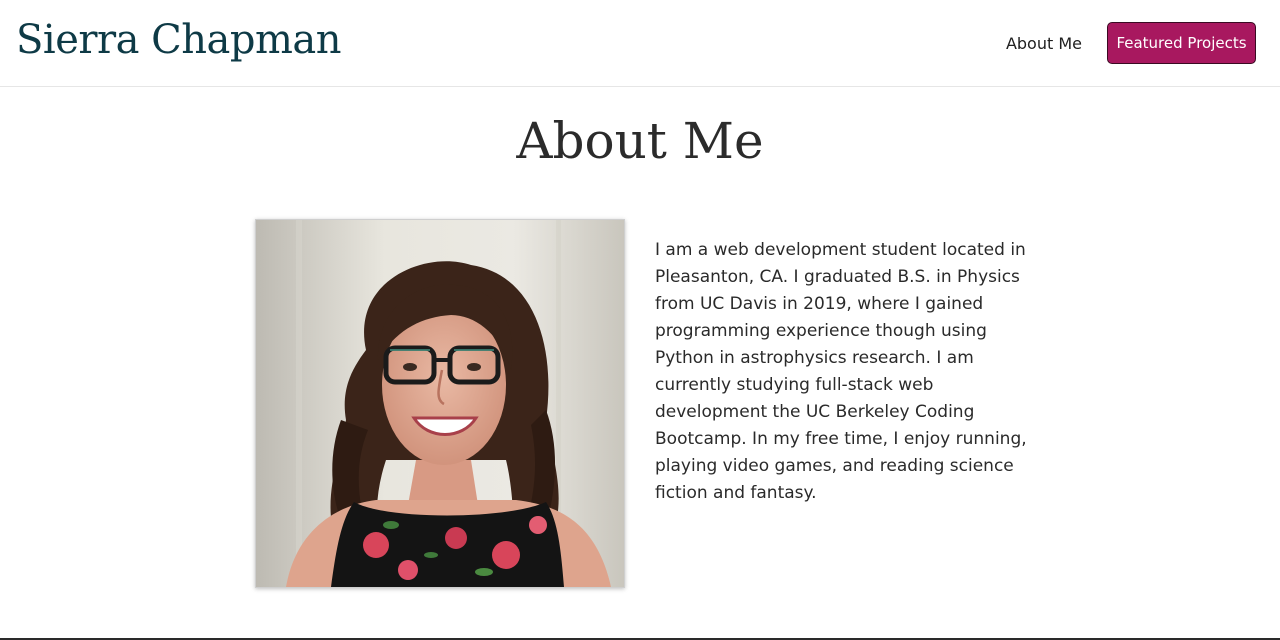  What do you see at coordinates (1044, 43) in the screenshot?
I see `nav-link-about-me: About Me` at bounding box center [1044, 43].